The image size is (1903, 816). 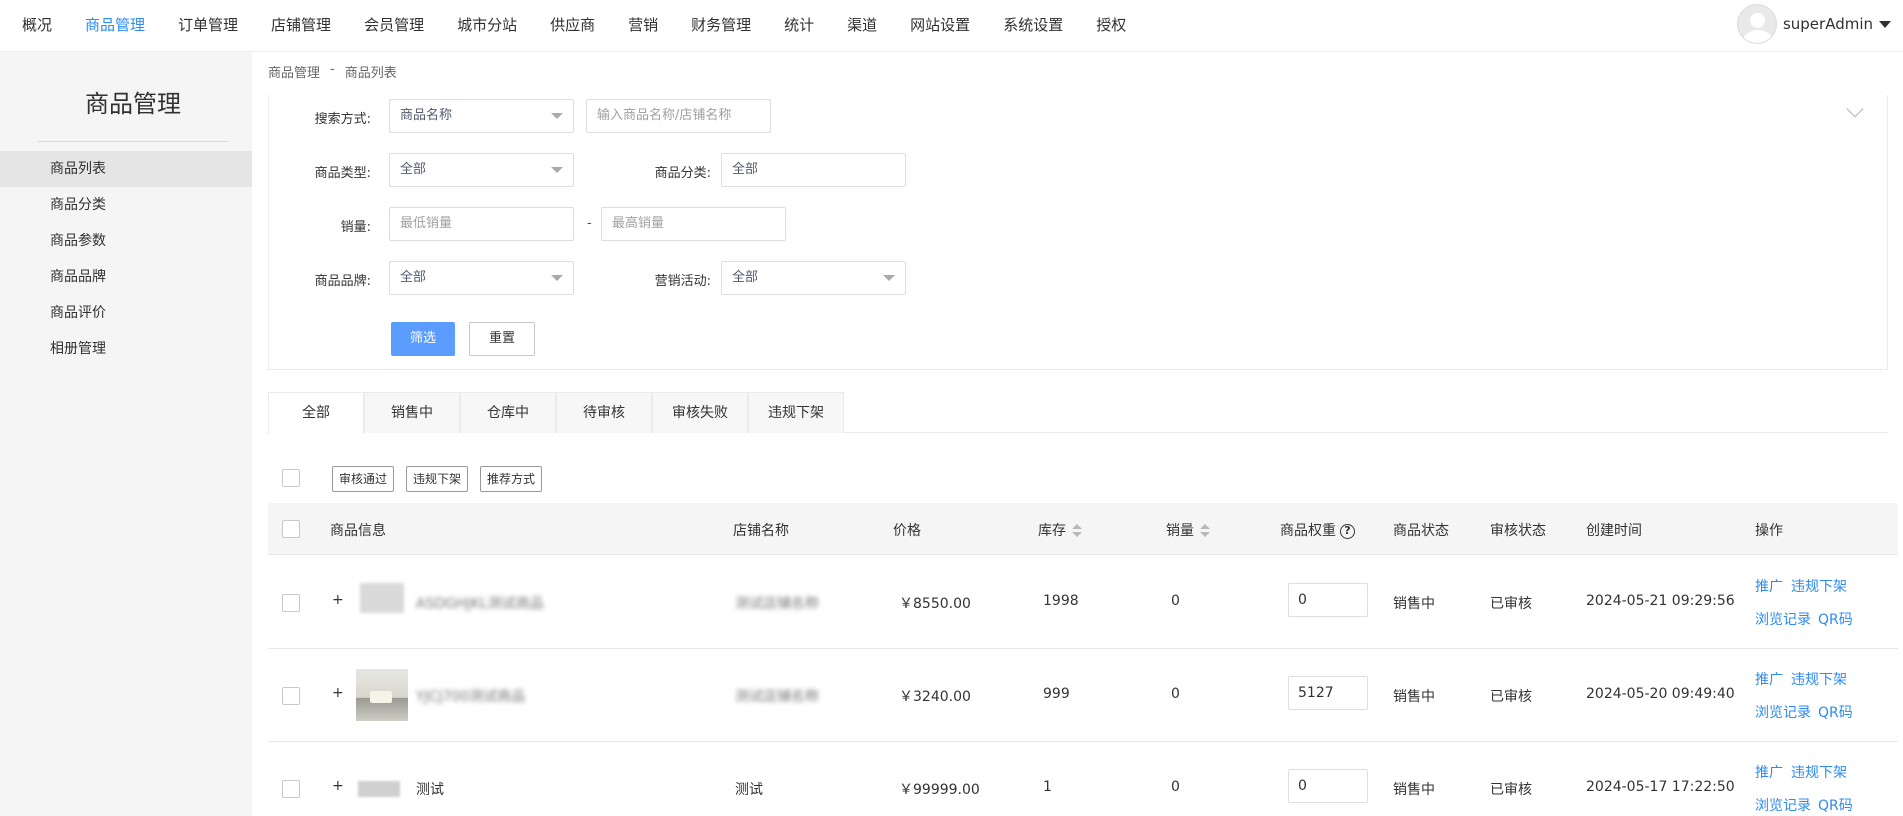 What do you see at coordinates (470, 696) in the screenshot?
I see `product-name: YJCJ700测试商品` at bounding box center [470, 696].